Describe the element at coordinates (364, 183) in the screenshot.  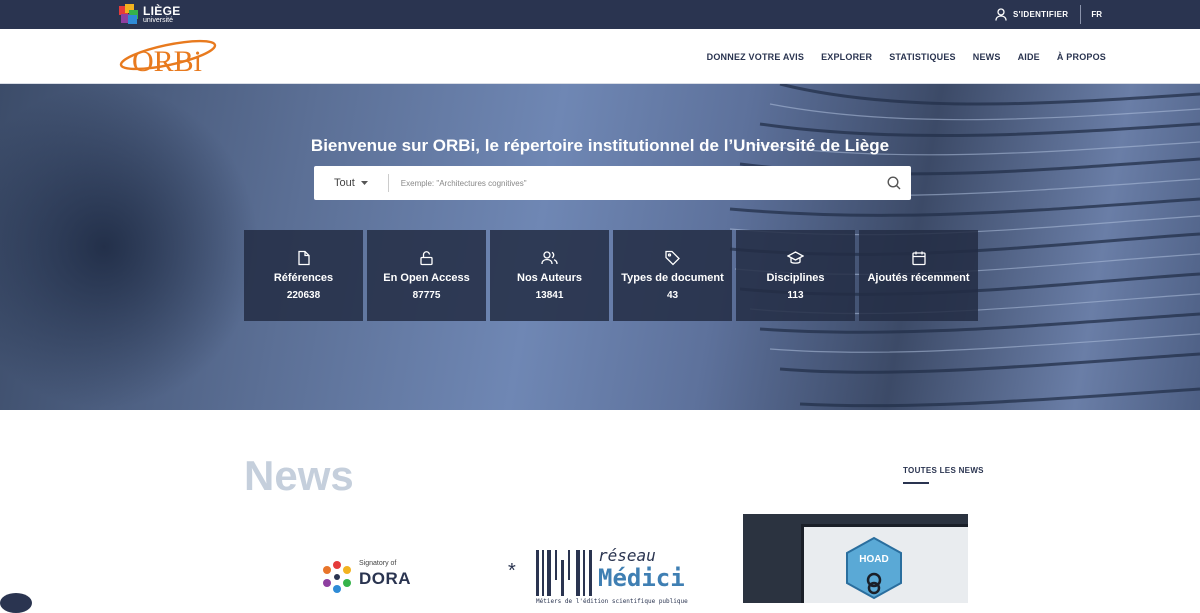
I see `caret-down-icon` at that location.